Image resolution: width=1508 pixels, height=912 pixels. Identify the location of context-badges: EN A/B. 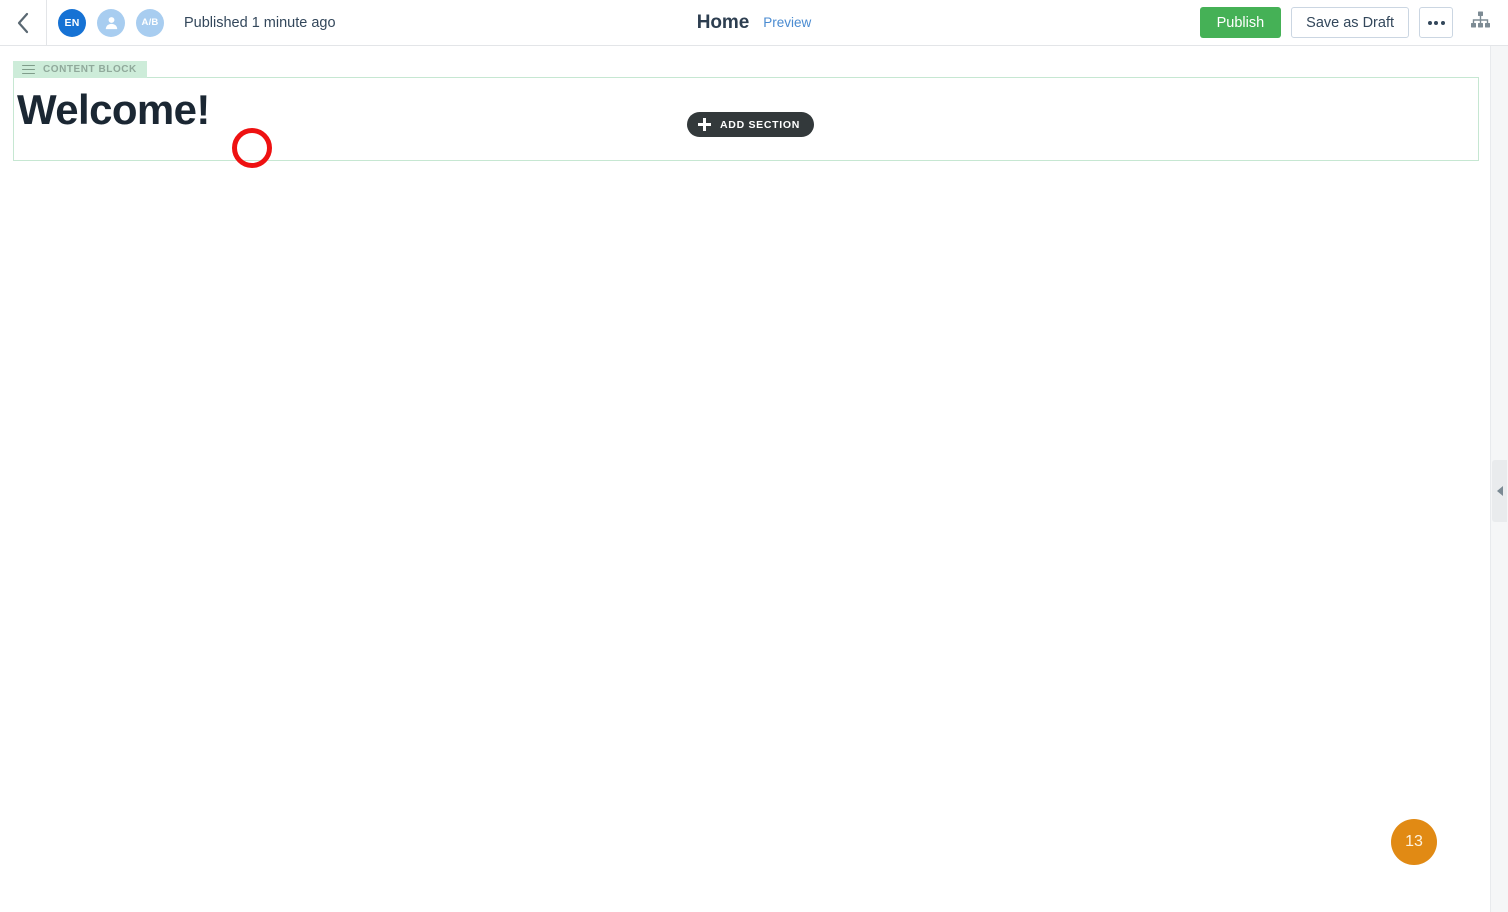
(111, 22).